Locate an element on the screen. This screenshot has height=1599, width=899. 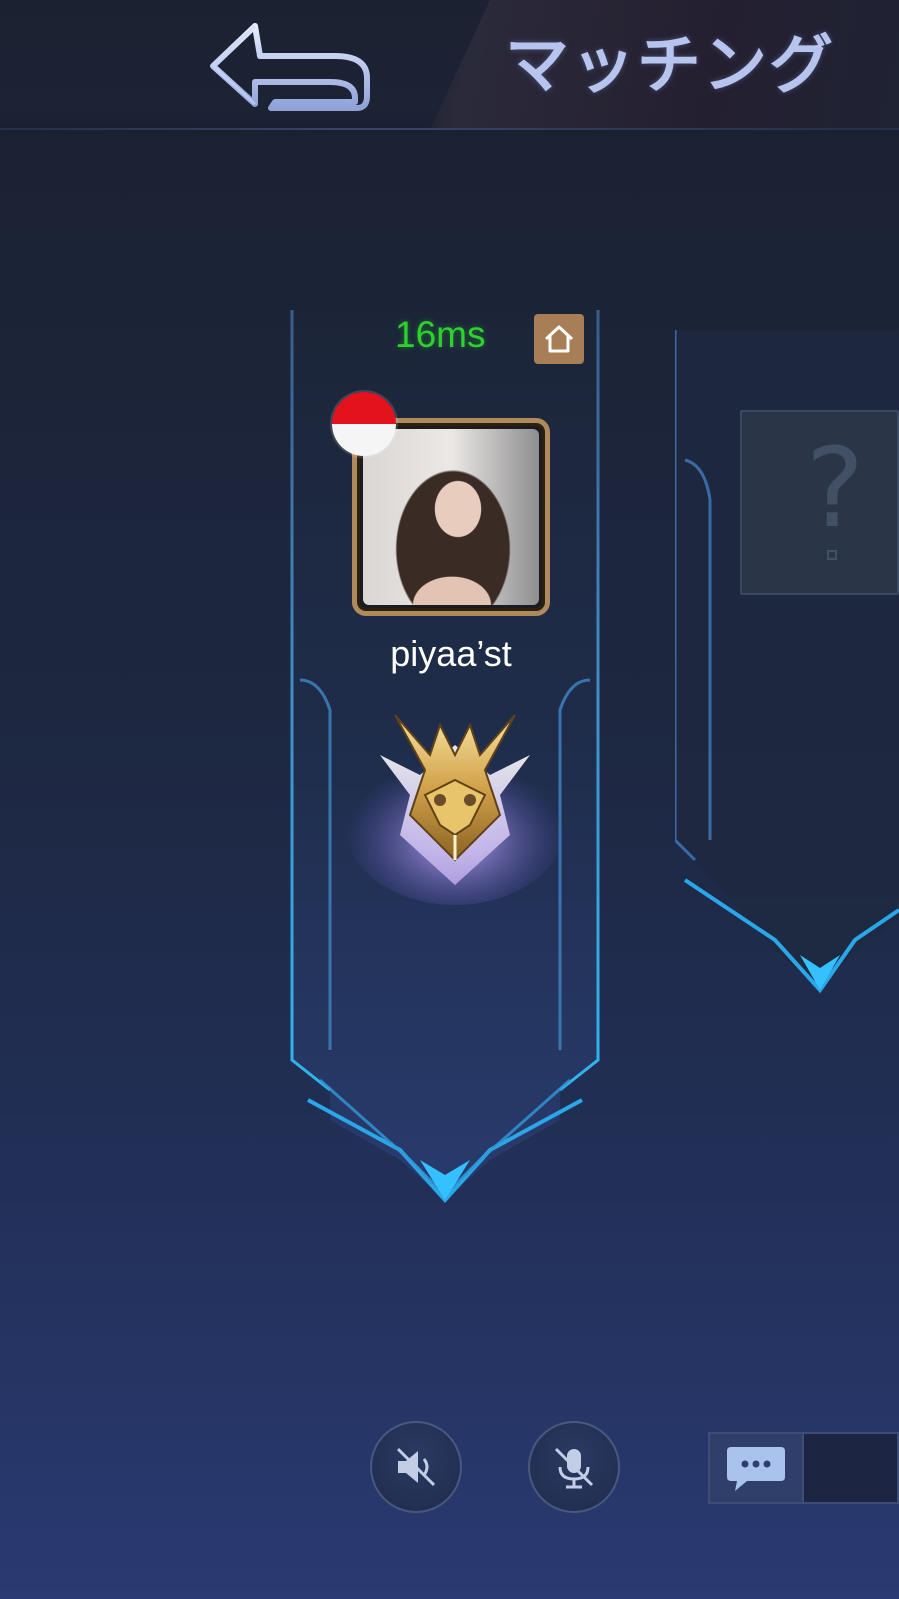
home-button is located at coordinates (559, 339).